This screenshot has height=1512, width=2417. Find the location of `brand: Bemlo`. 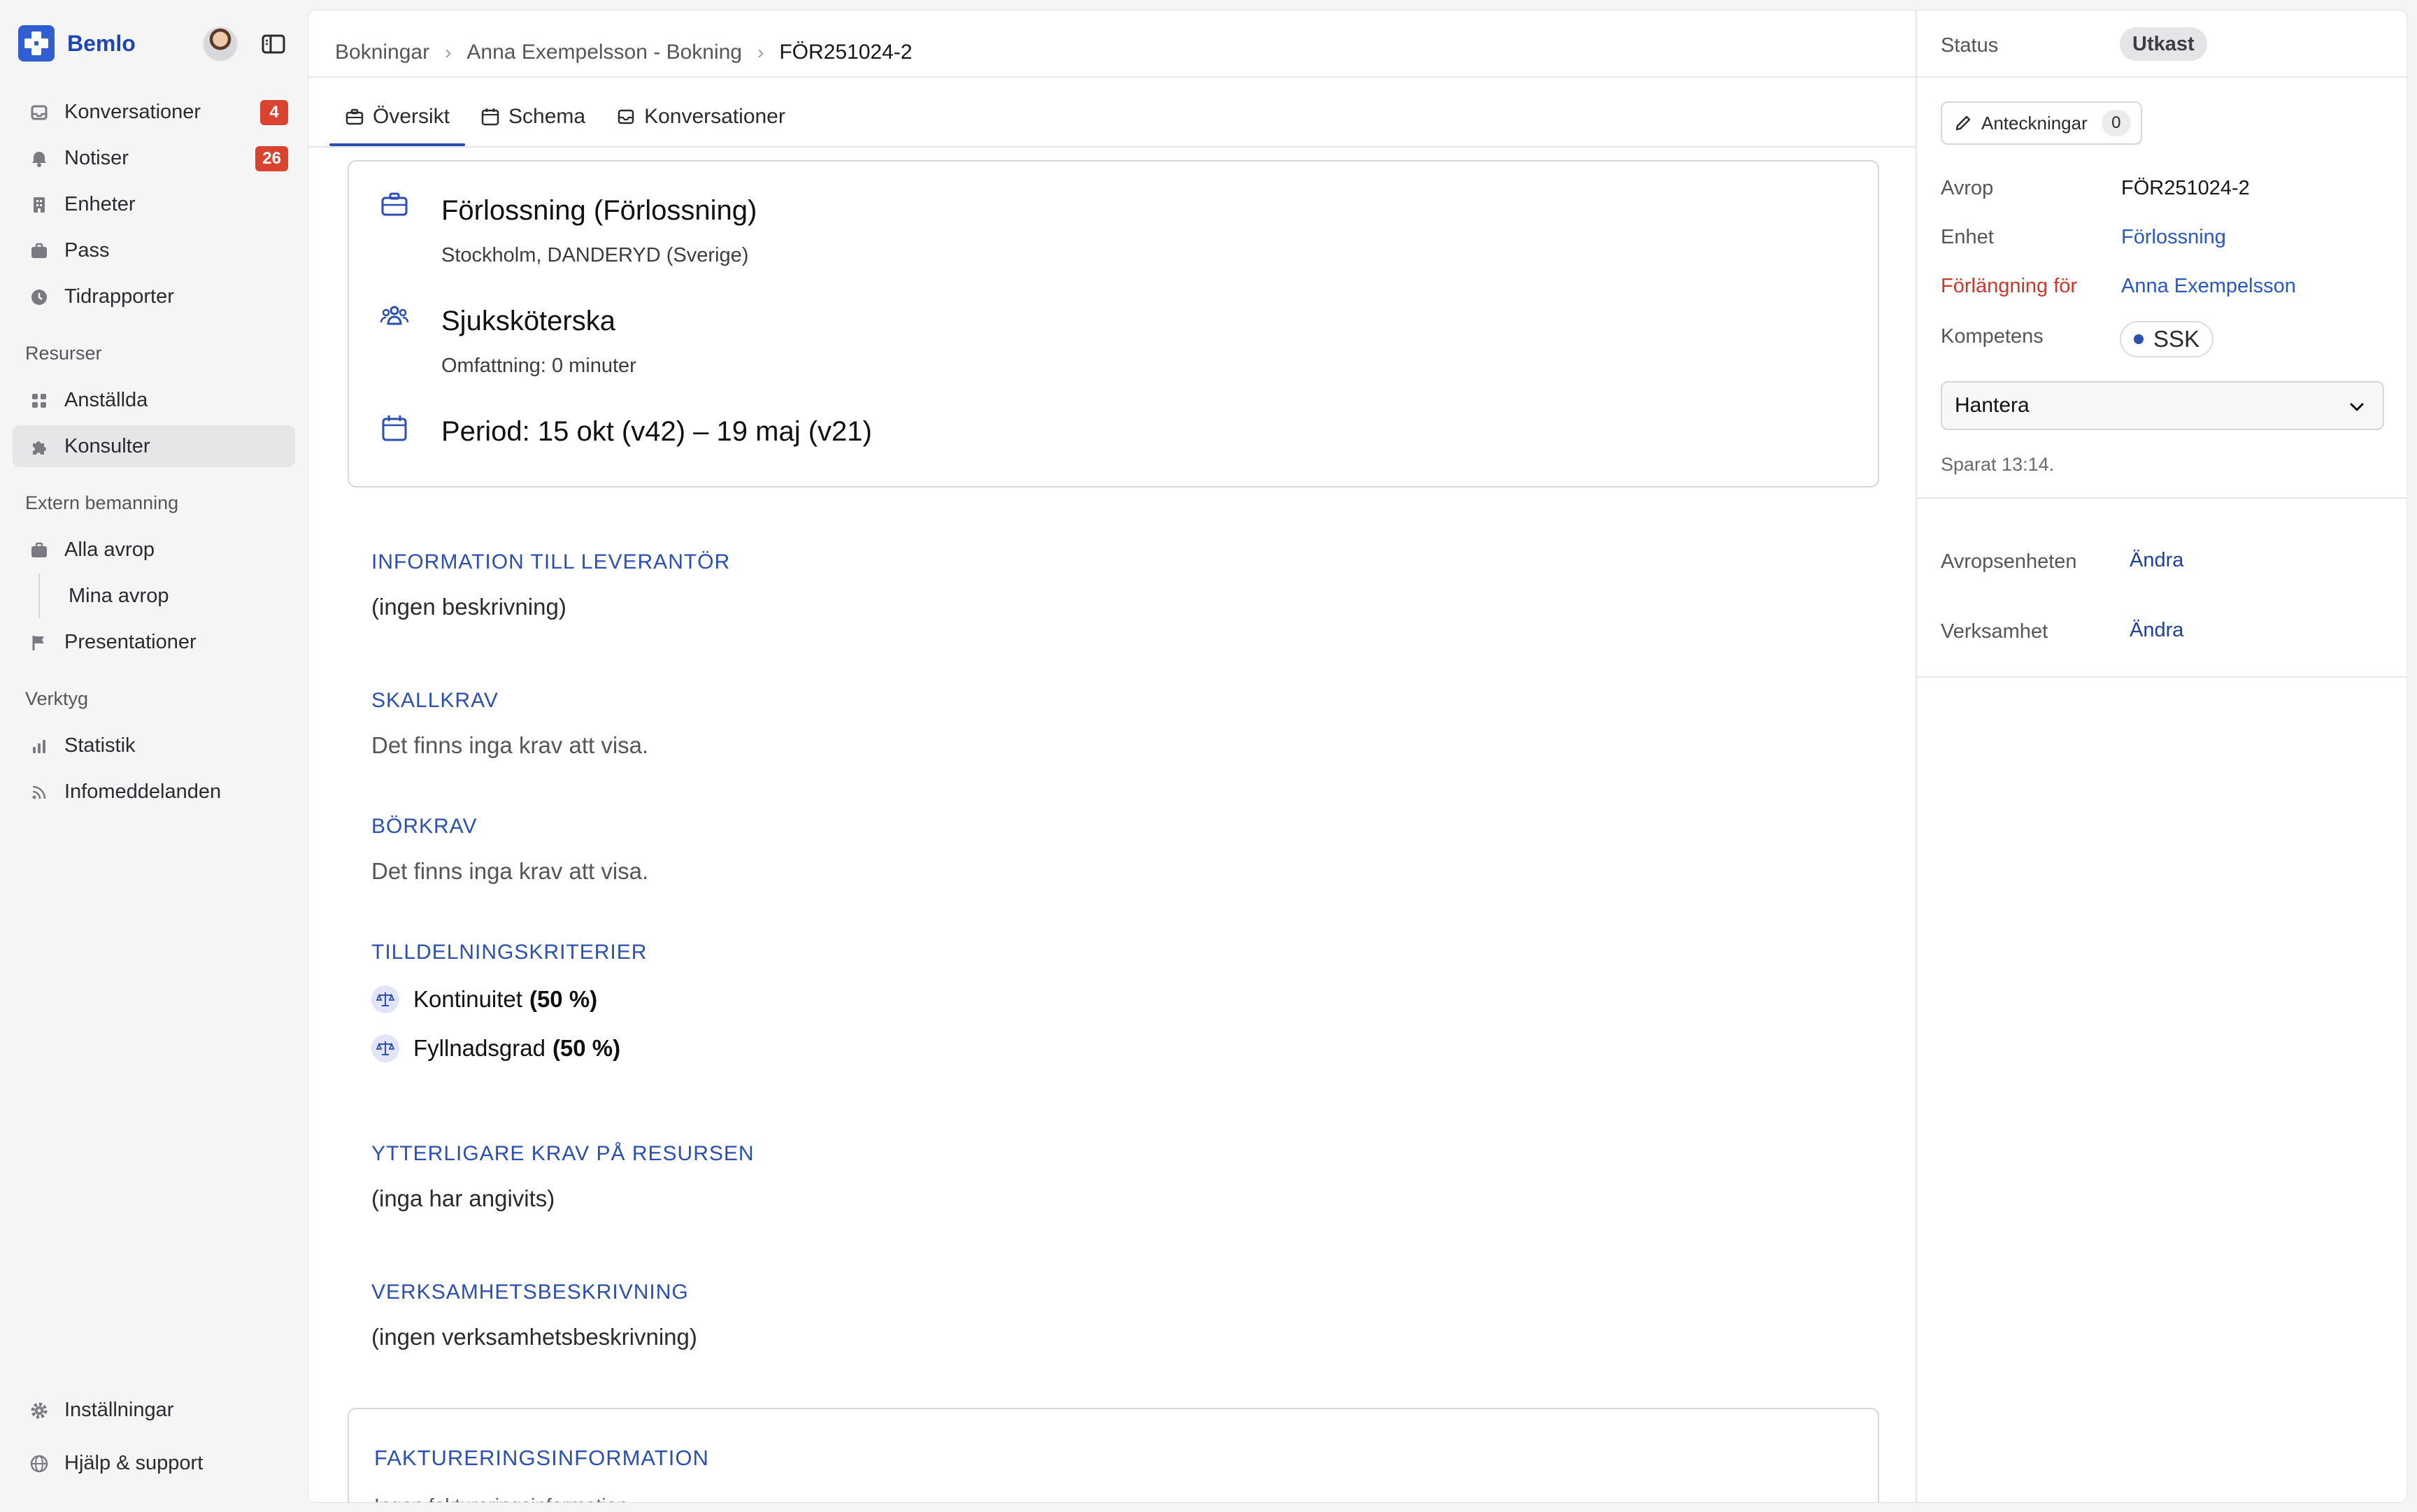

brand: Bemlo is located at coordinates (77, 43).